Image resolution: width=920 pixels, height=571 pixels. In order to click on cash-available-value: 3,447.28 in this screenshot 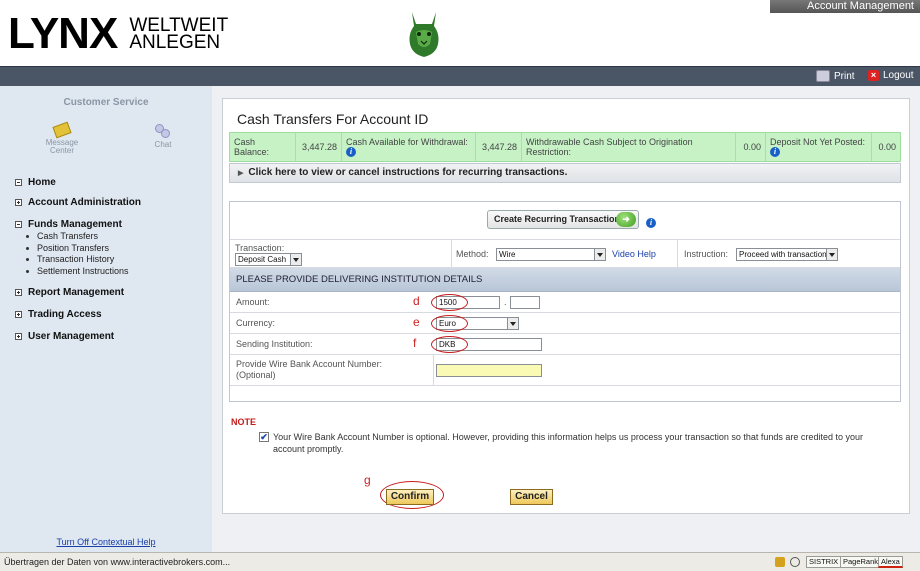, I will do `click(499, 147)`.